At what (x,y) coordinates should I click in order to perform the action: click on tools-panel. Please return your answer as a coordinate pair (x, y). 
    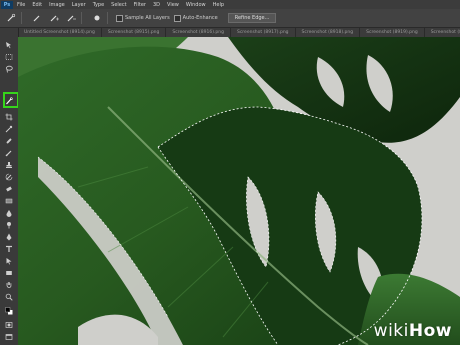
    Looking at the image, I should click on (9, 186).